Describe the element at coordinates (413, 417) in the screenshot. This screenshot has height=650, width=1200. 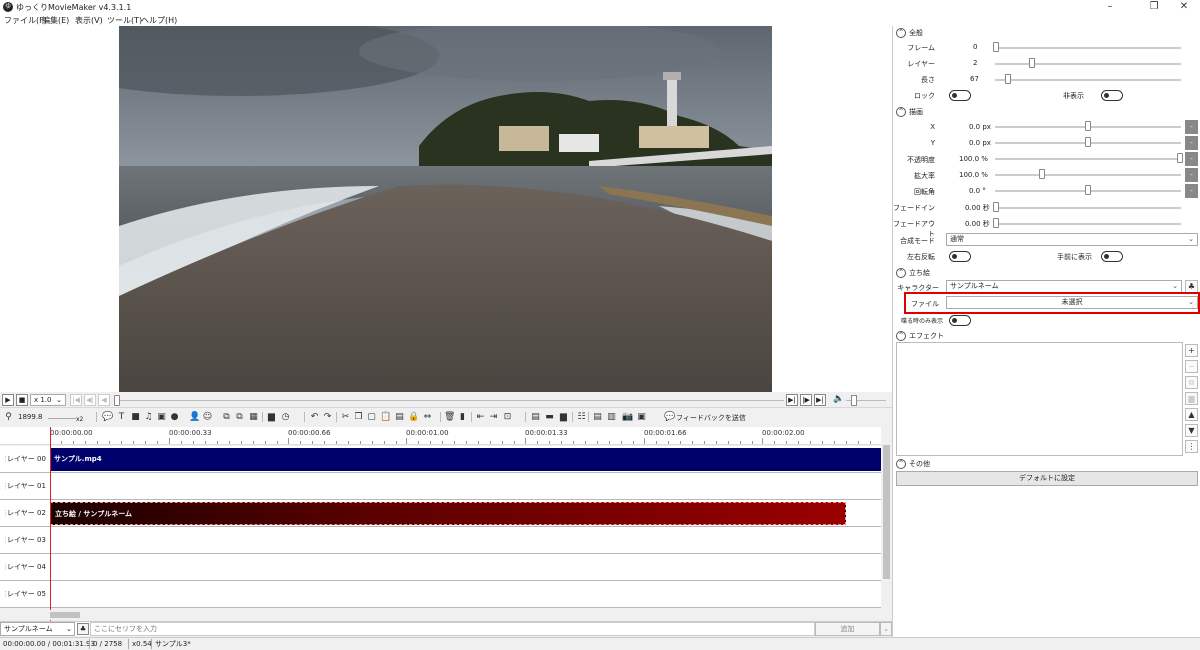
I see `lock-icon: 🔒` at that location.